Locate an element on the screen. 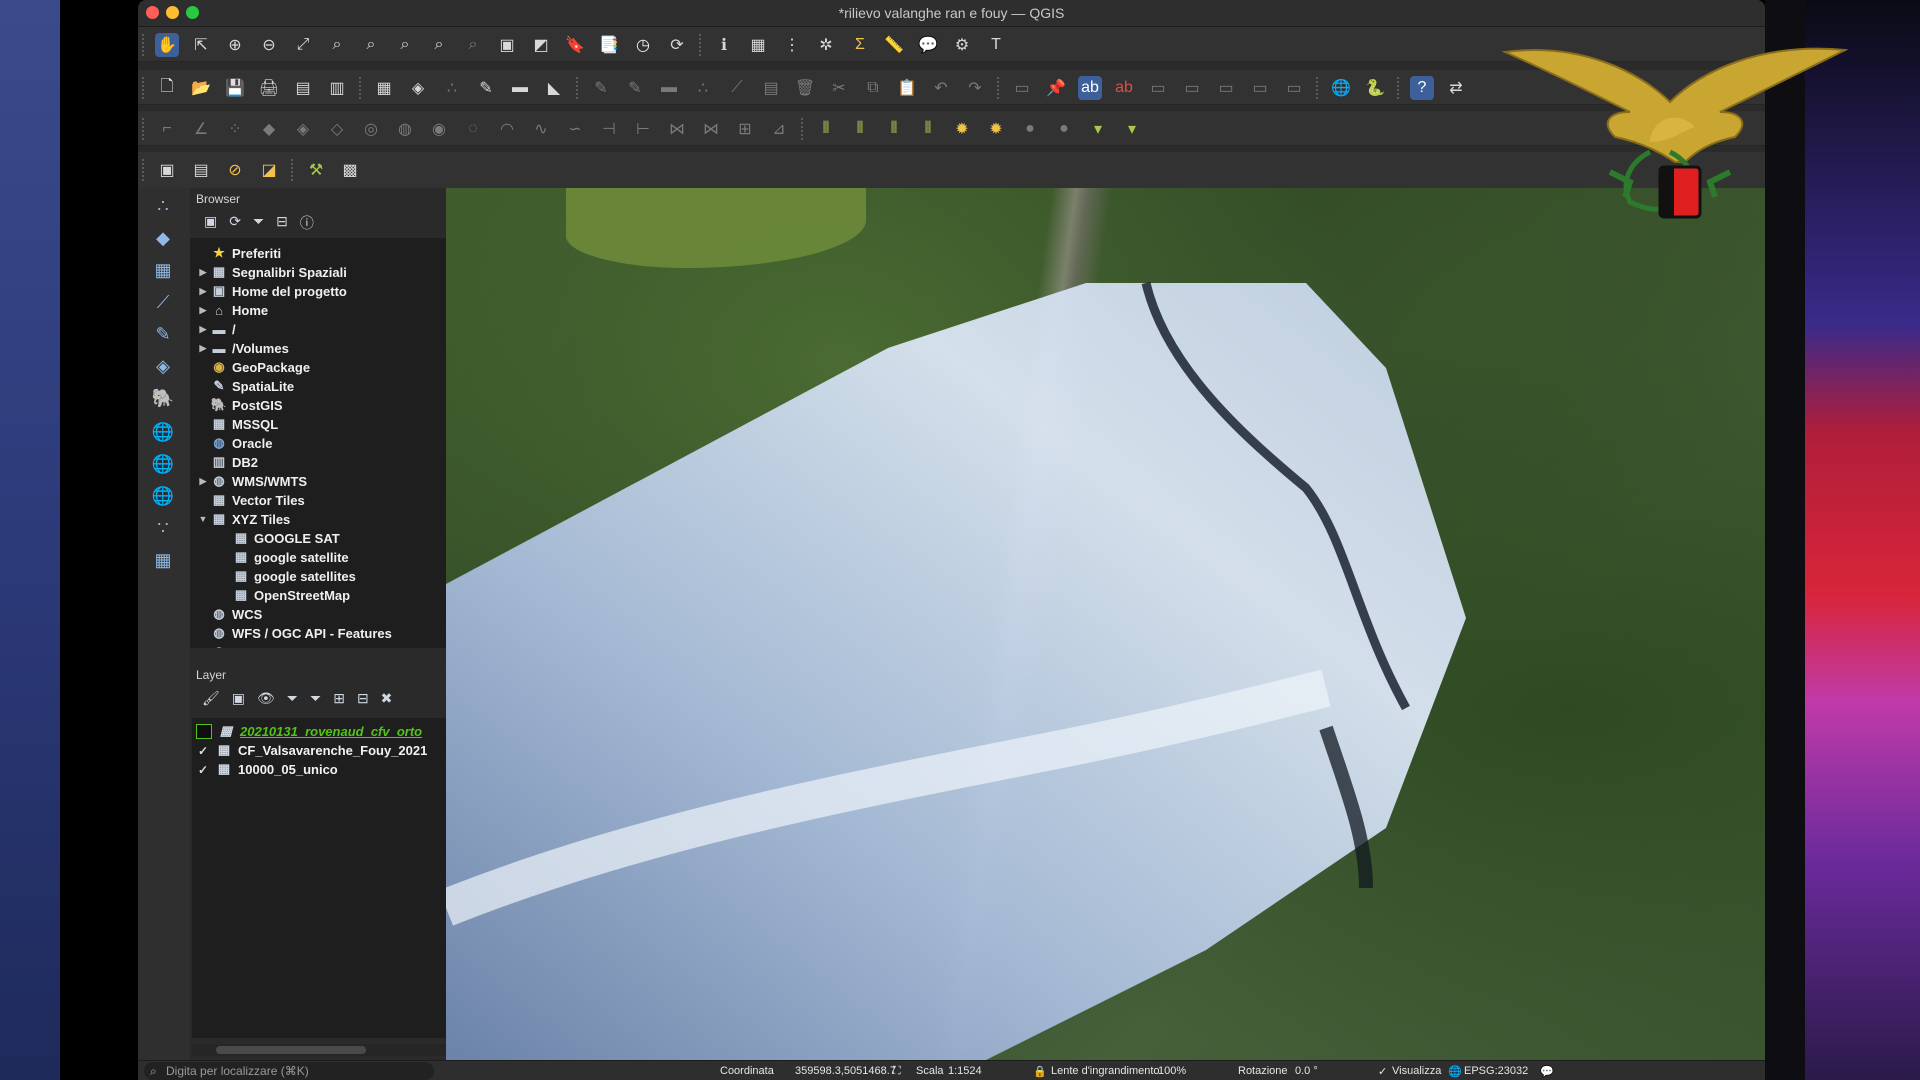 Image resolution: width=1920 pixels, height=1080 pixels. add-part-icon: ◍ is located at coordinates (405, 129).